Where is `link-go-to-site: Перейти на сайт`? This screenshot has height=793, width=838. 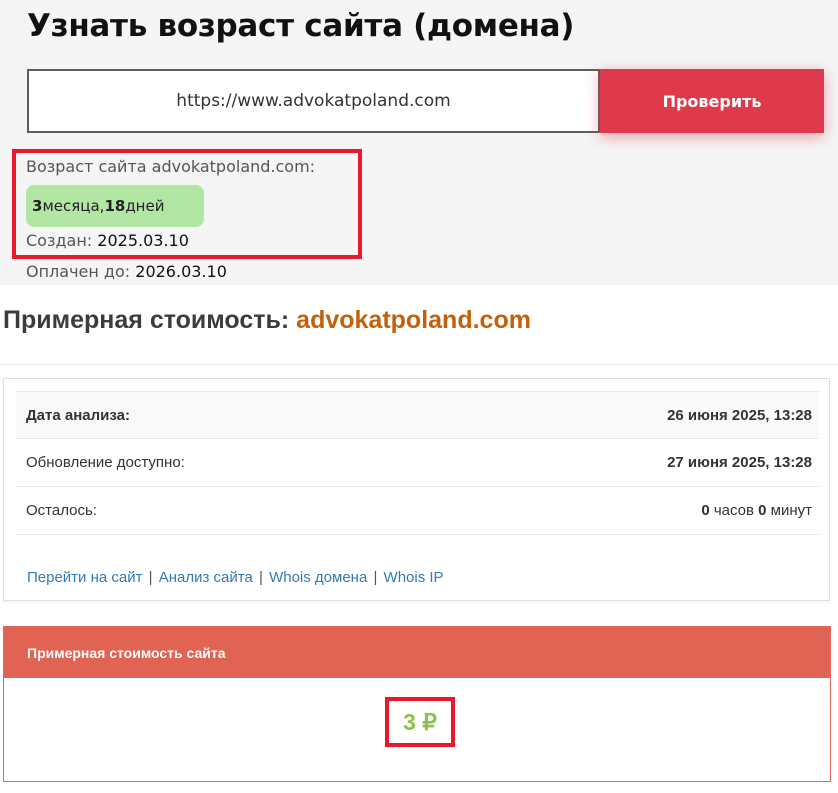
link-go-to-site: Перейти на сайт is located at coordinates (85, 577).